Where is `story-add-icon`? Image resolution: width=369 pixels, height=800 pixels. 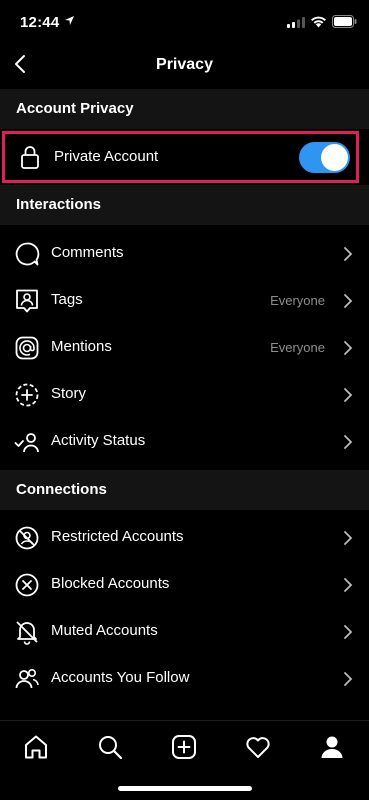 story-add-icon is located at coordinates (27, 395).